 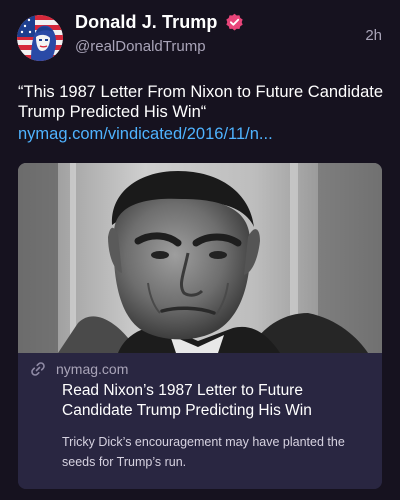 What do you see at coordinates (373, 35) in the screenshot?
I see `post-timestamp: 2h` at bounding box center [373, 35].